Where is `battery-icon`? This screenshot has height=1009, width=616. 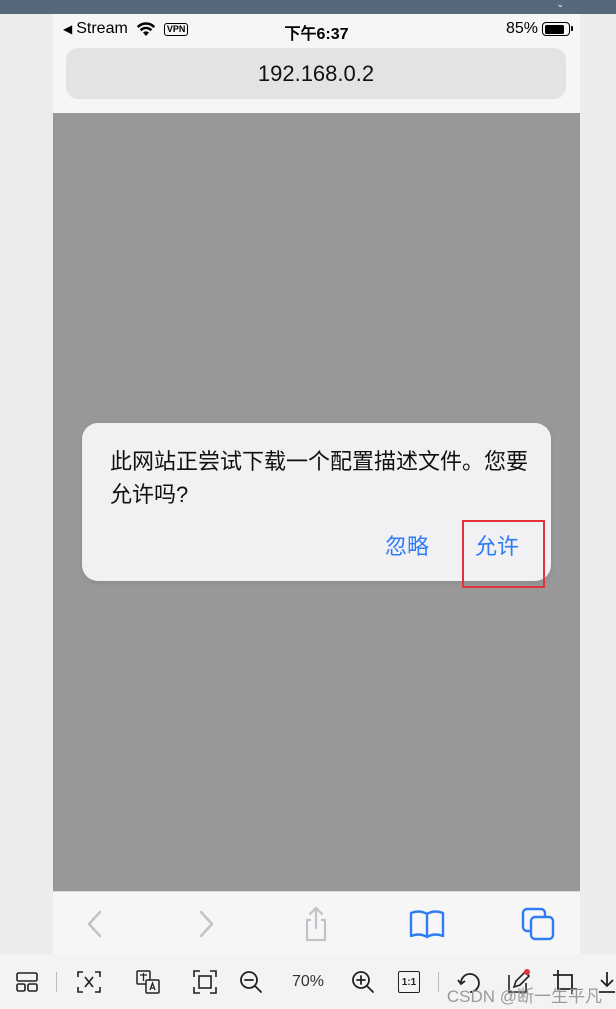 battery-icon is located at coordinates (557, 29).